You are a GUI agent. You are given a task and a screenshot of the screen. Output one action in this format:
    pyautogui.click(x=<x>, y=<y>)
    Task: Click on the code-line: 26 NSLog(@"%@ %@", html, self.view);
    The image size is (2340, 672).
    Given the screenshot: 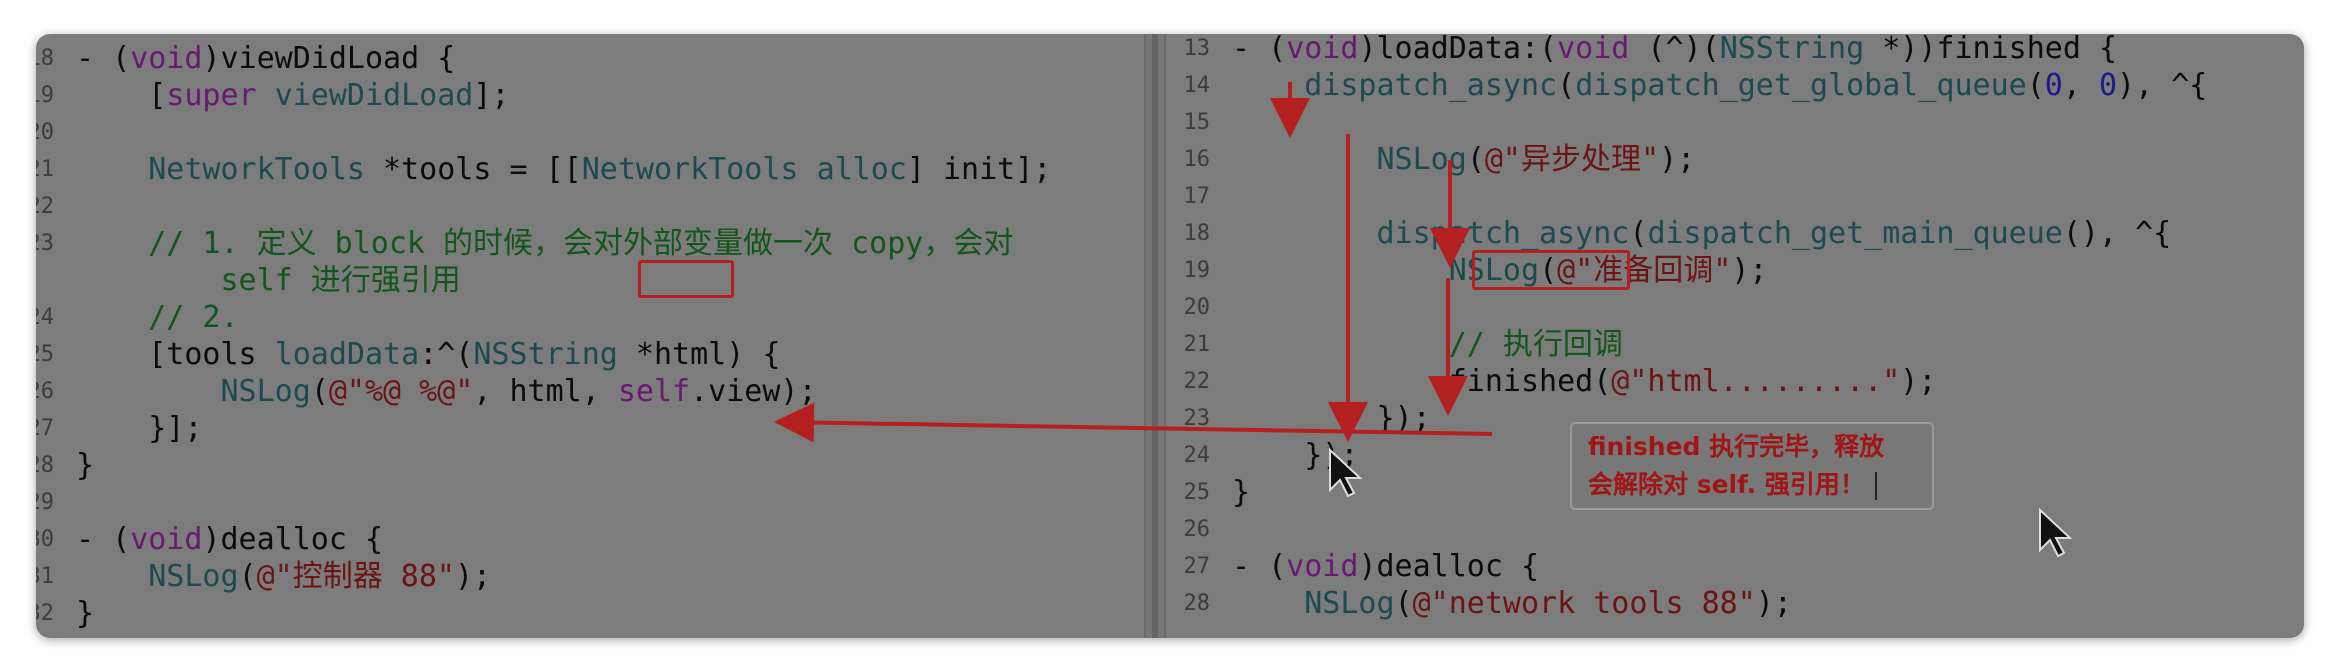 What is the action you would take?
    pyautogui.click(x=426, y=391)
    